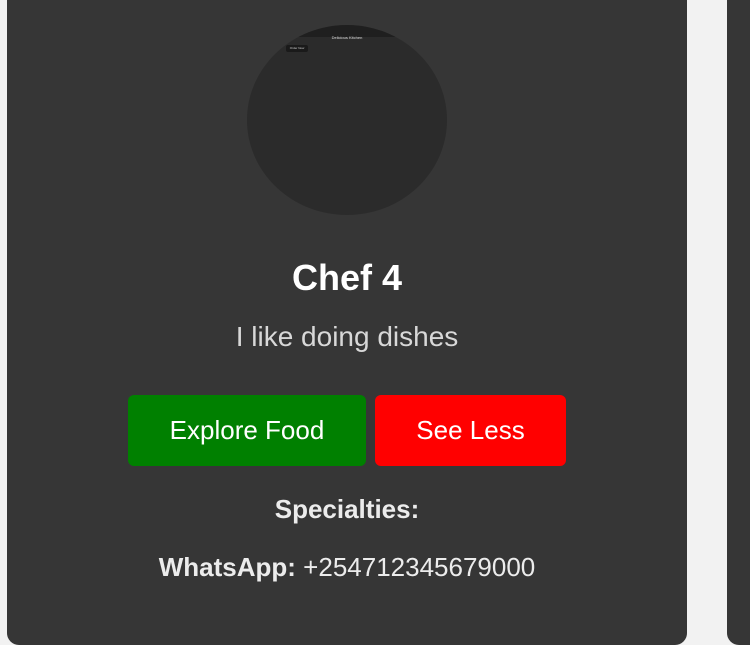 This screenshot has width=750, height=645. I want to click on specialties-heading: Specialties:, so click(347, 509).